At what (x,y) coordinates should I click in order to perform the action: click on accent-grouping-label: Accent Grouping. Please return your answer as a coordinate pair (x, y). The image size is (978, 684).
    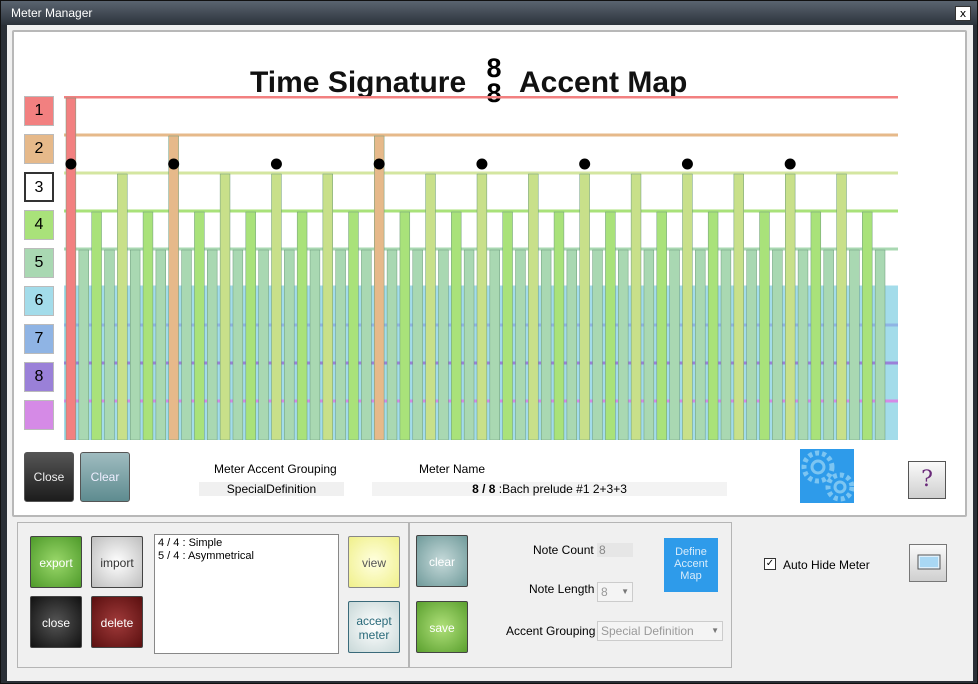
    Looking at the image, I should click on (551, 631).